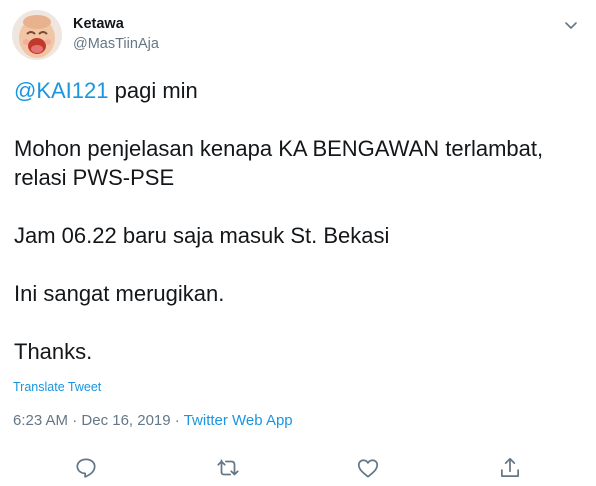 The width and height of the screenshot is (596, 486). I want to click on translate-tweet-link: Translate Tweet, so click(57, 387).